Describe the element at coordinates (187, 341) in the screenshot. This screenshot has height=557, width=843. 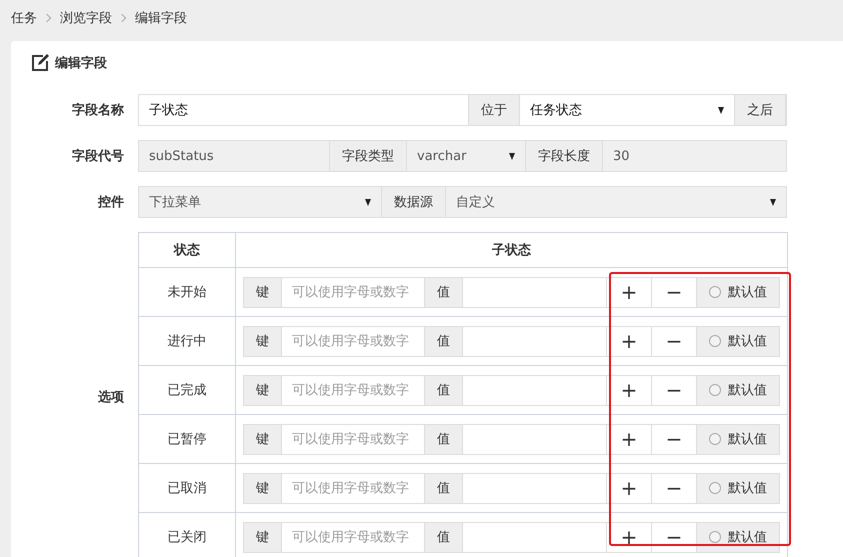
I see `table-cell: 进行中` at that location.